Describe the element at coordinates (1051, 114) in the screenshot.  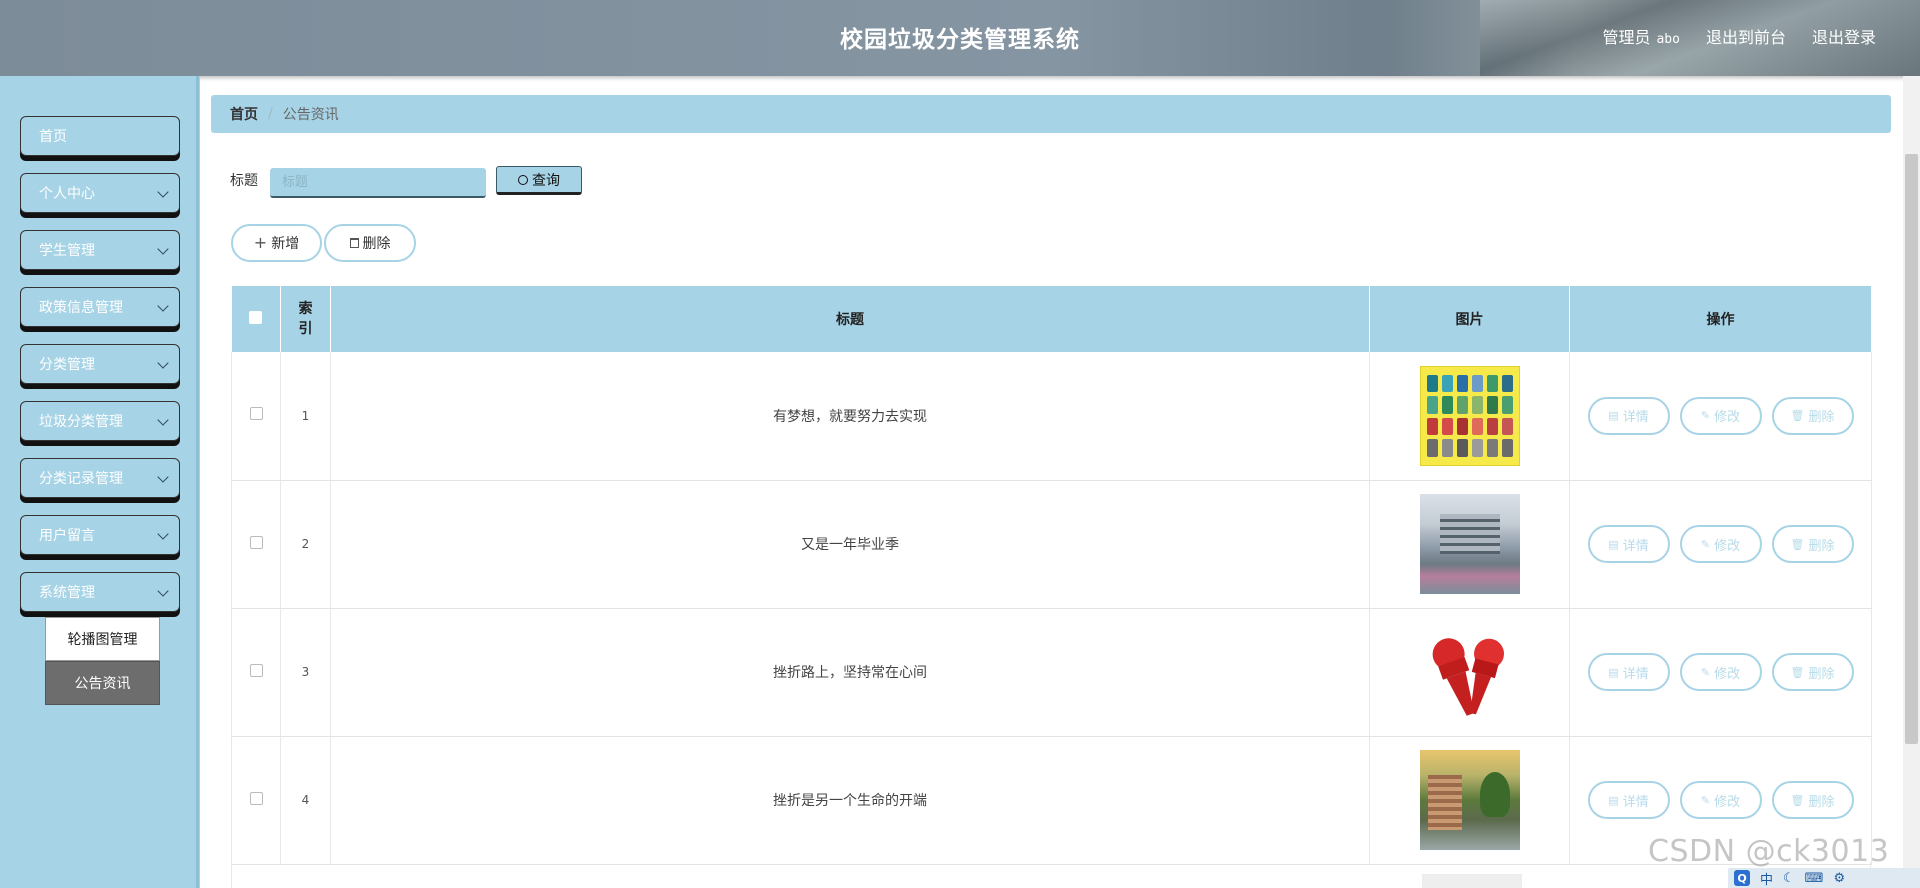
I see `breadcrumb: 首页 / 公告资讯` at that location.